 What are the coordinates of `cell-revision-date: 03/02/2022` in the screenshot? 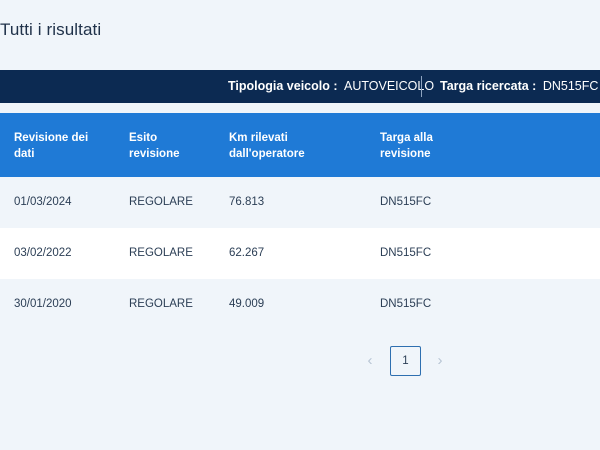 It's located at (43, 253).